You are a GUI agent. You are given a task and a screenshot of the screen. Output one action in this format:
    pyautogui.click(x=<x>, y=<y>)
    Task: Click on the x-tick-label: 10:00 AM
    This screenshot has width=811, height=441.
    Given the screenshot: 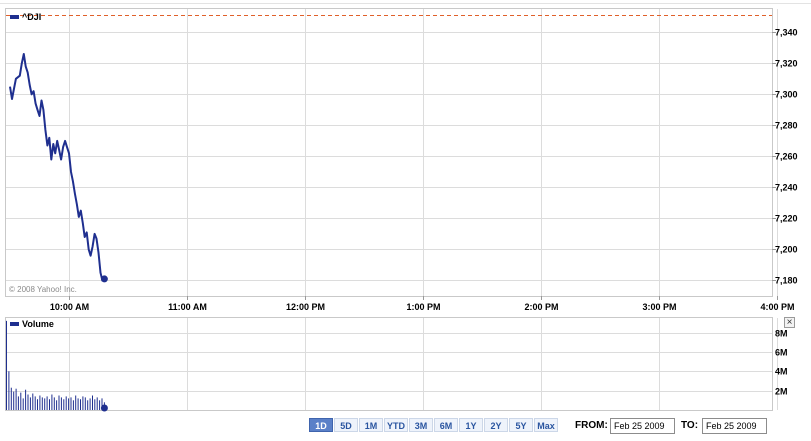 What is the action you would take?
    pyautogui.click(x=69, y=307)
    